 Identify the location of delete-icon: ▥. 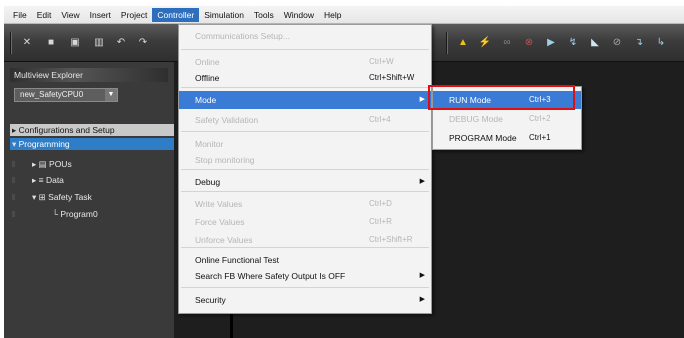
(99, 43).